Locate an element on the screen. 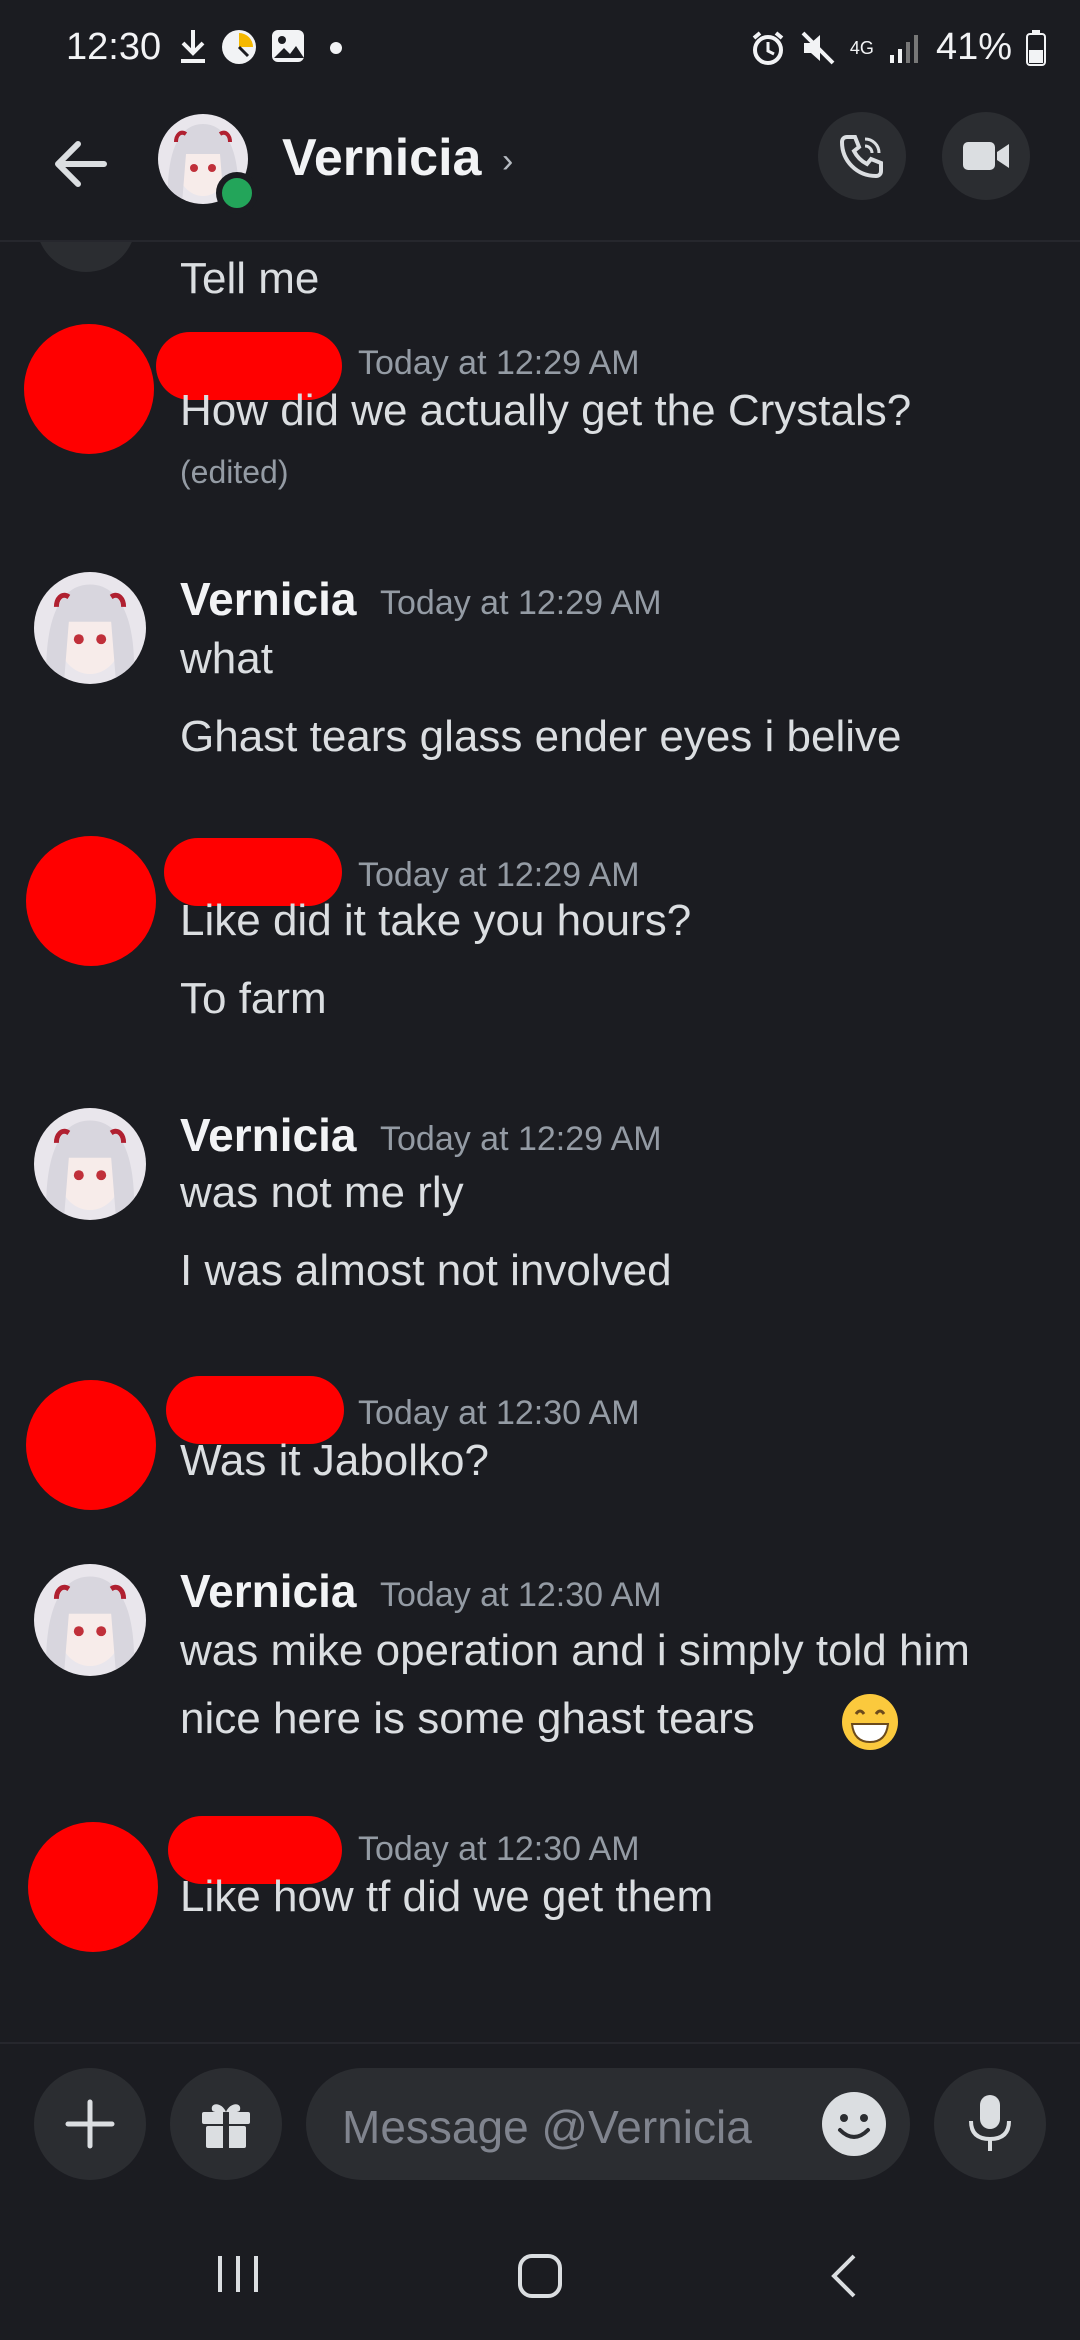 The width and height of the screenshot is (1080, 2340). message-text: was mike operation and i simply told him is located at coordinates (575, 1650).